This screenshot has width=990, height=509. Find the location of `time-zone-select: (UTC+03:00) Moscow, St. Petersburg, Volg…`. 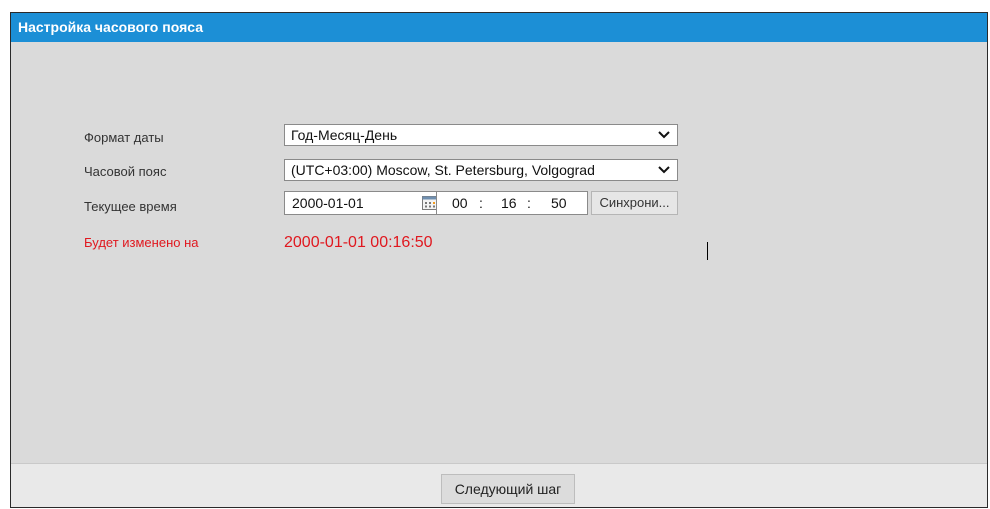

time-zone-select: (UTC+03:00) Moscow, St. Petersburg, Volg… is located at coordinates (481, 170).